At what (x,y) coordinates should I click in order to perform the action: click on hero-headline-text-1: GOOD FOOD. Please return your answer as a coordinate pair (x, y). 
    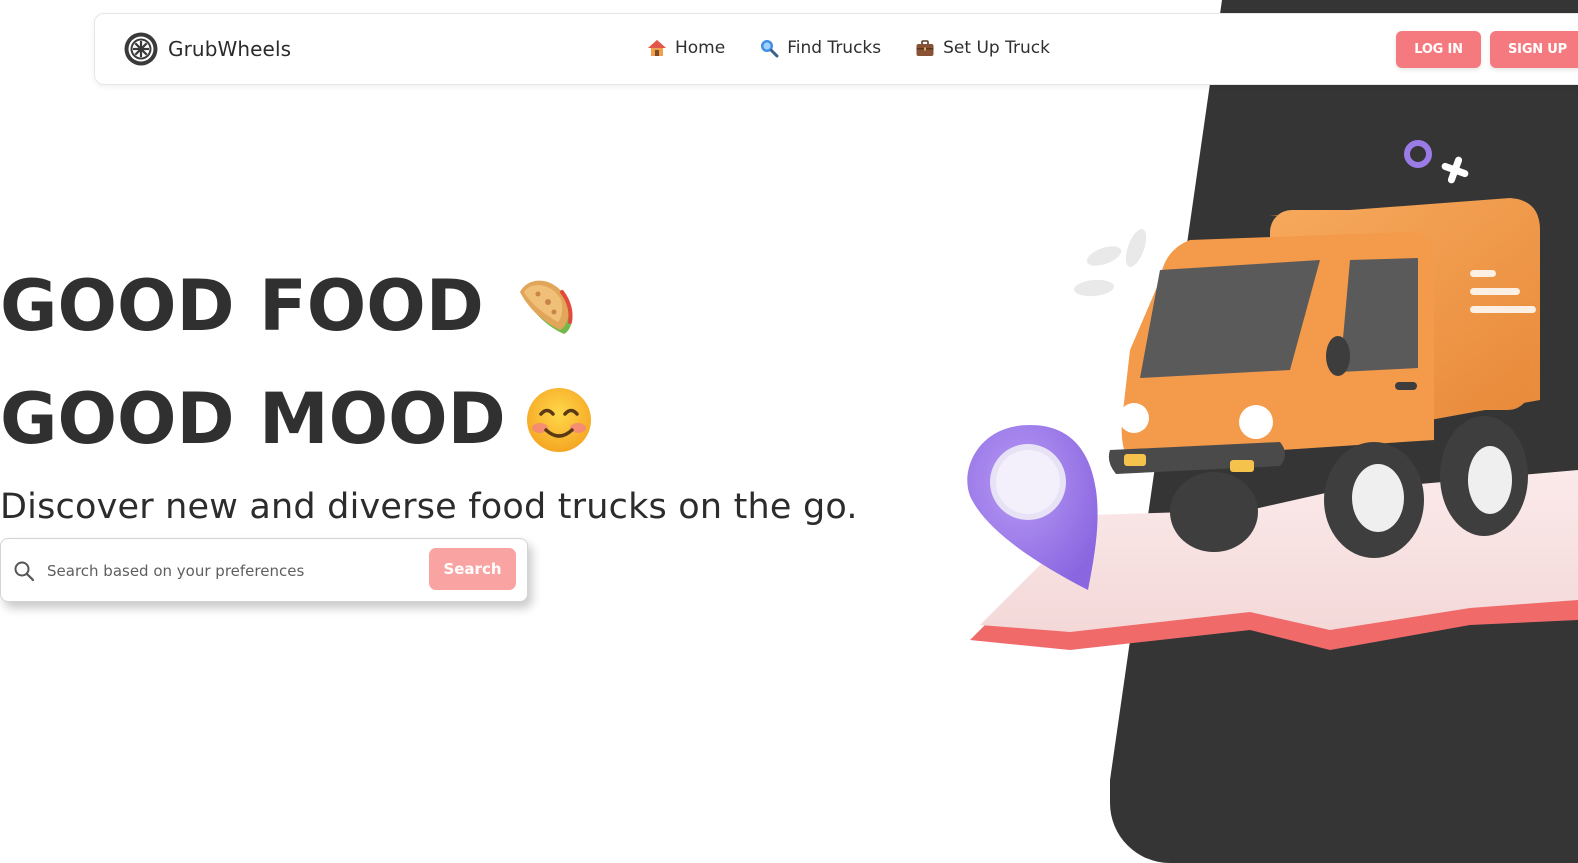
    Looking at the image, I should click on (242, 306).